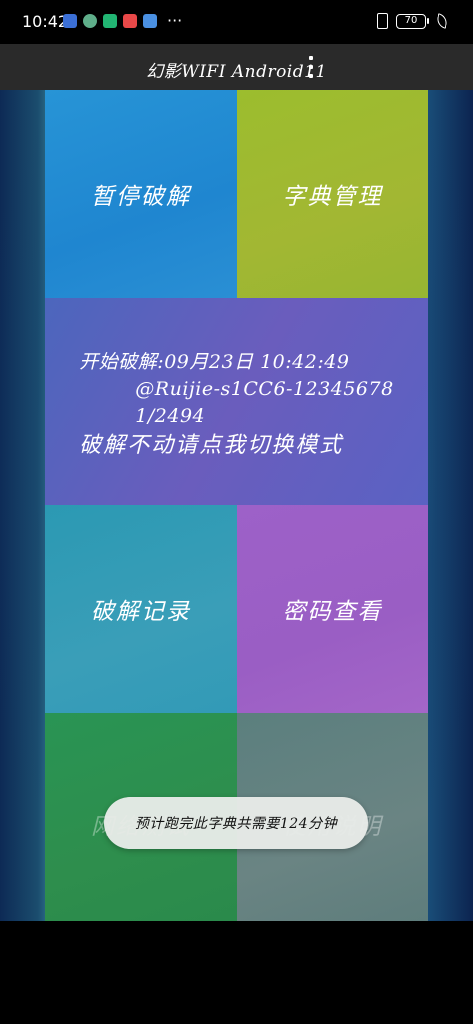  I want to click on dictionary-manage-button: 字典管理, so click(332, 194).